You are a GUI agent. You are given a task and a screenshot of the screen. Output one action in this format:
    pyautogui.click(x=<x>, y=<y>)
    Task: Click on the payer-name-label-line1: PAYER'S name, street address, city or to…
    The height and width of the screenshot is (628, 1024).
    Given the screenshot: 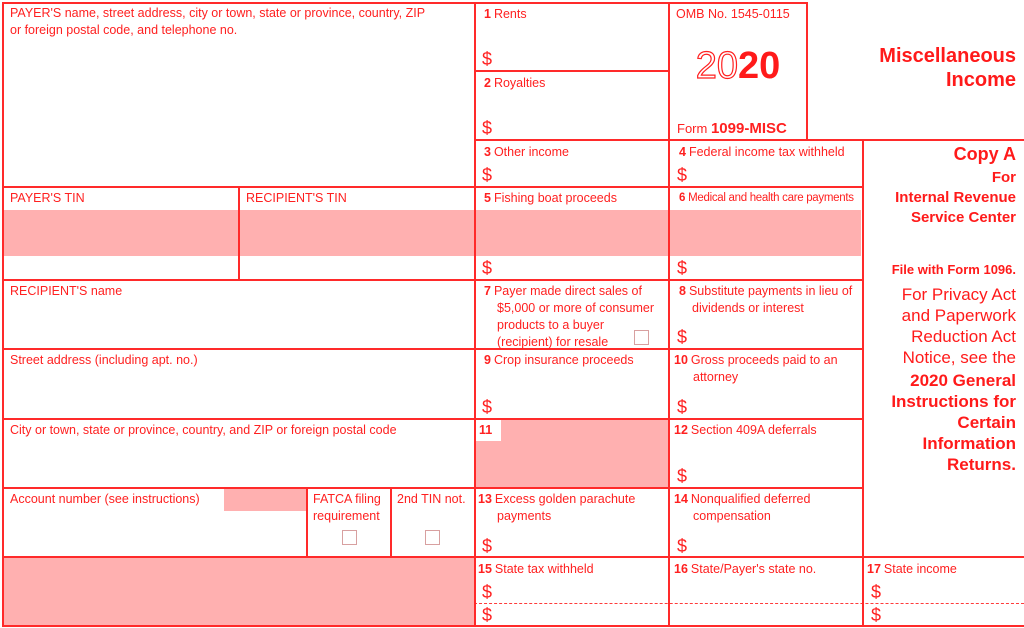 What is the action you would take?
    pyautogui.click(x=218, y=13)
    